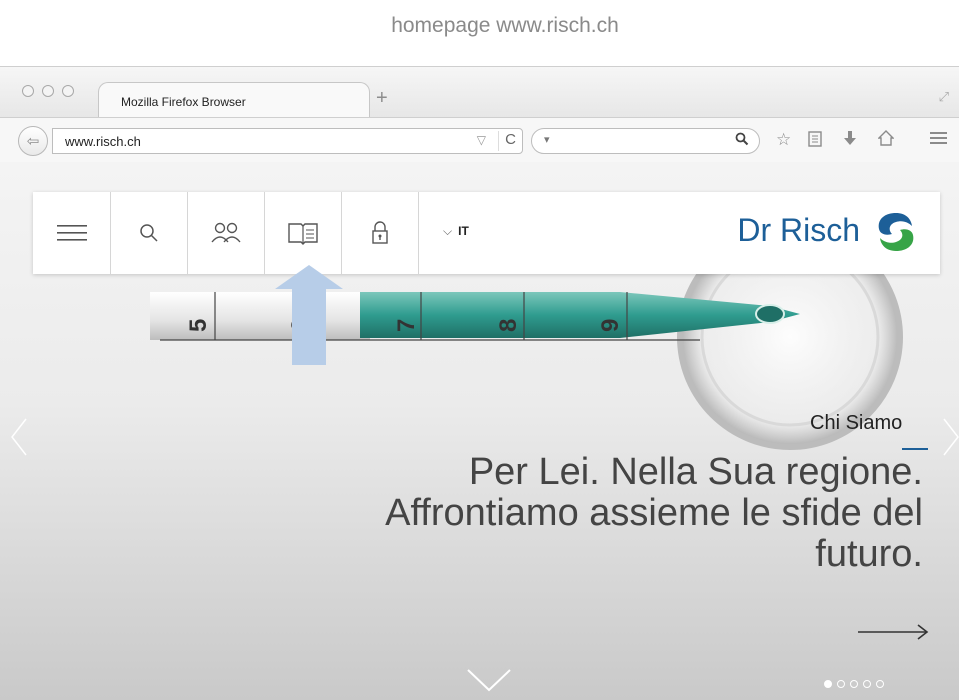 Image resolution: width=959 pixels, height=700 pixels. I want to click on next-slide-arrow-icon, so click(894, 632).